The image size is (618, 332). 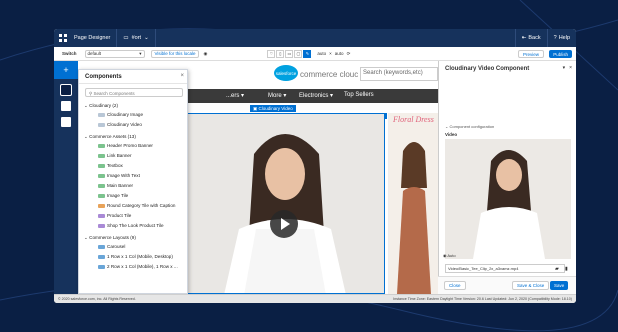 I want to click on model-thumbnail, so click(x=508, y=199).